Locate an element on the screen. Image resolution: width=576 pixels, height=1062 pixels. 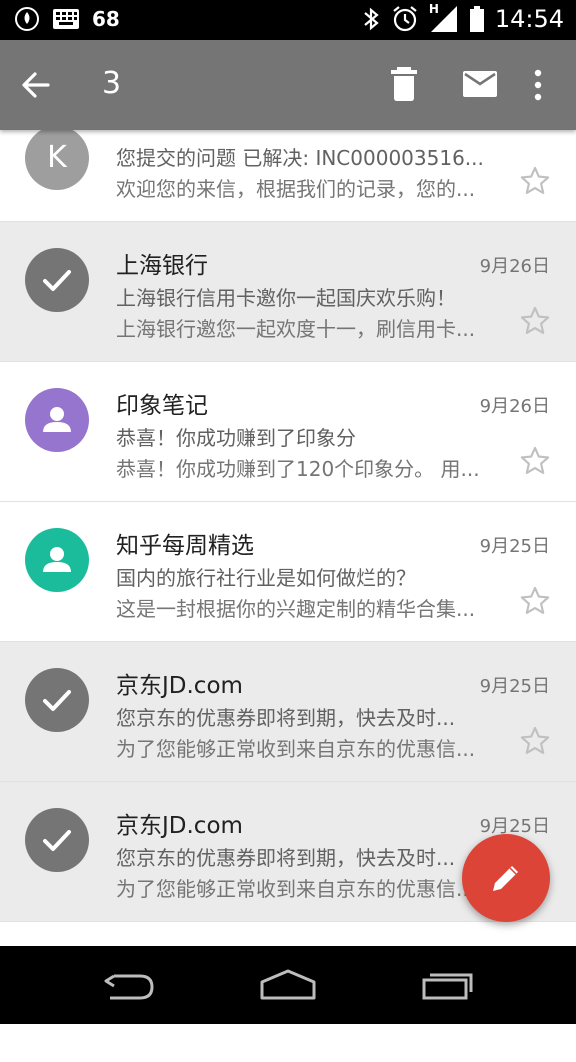
email-subject: 恭喜！你成功赚到了印象分 is located at coordinates (236, 438).